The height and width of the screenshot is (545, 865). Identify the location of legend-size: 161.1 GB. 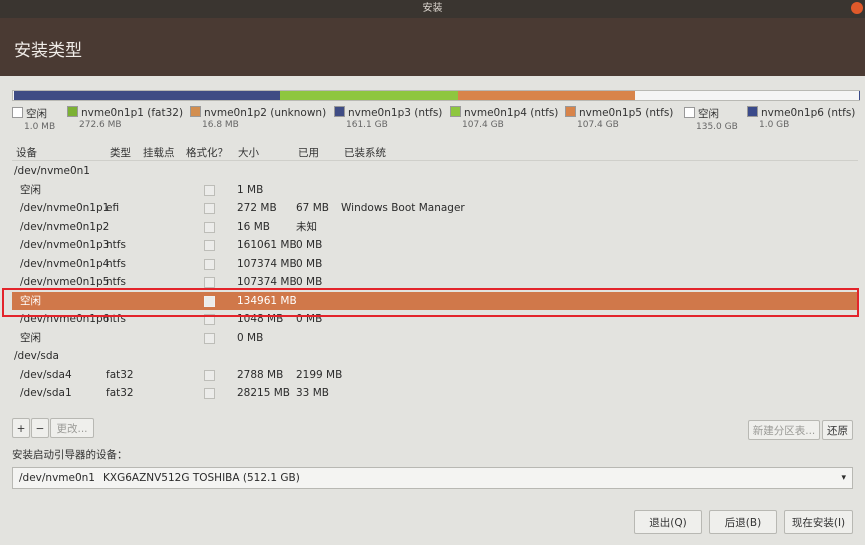
(367, 125).